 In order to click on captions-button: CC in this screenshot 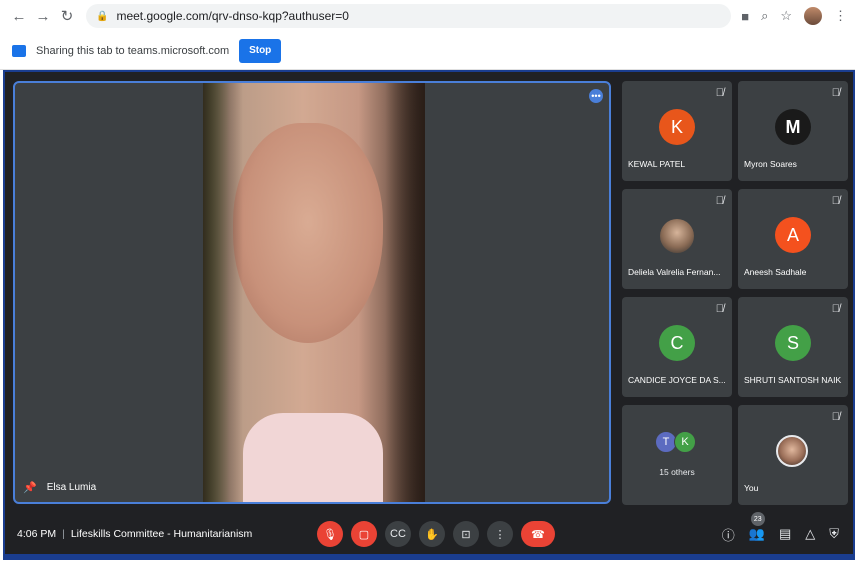, I will do `click(398, 534)`.